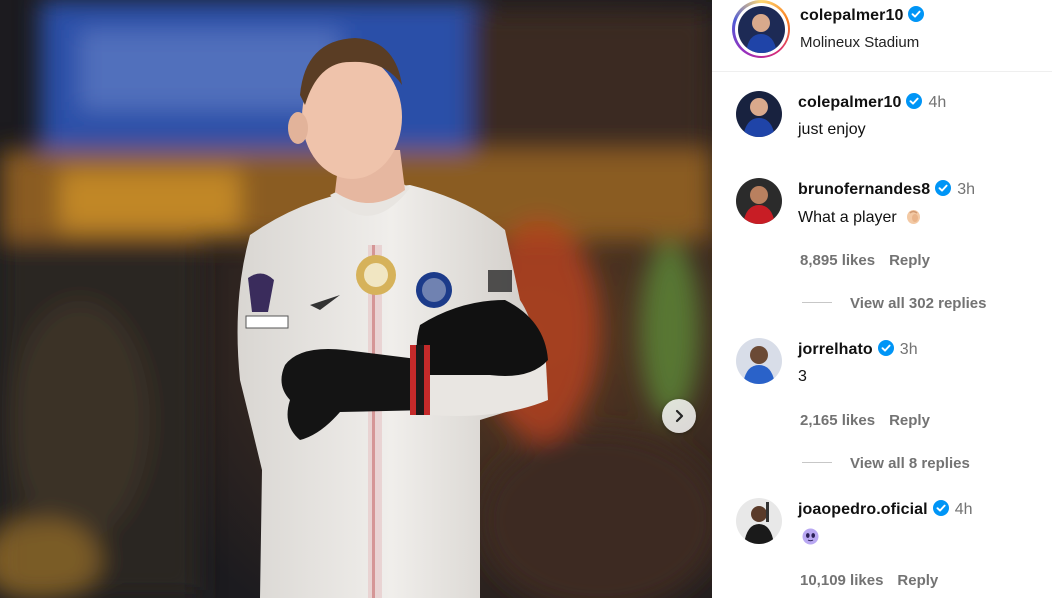  I want to click on comment-text: What a player, so click(860, 217).